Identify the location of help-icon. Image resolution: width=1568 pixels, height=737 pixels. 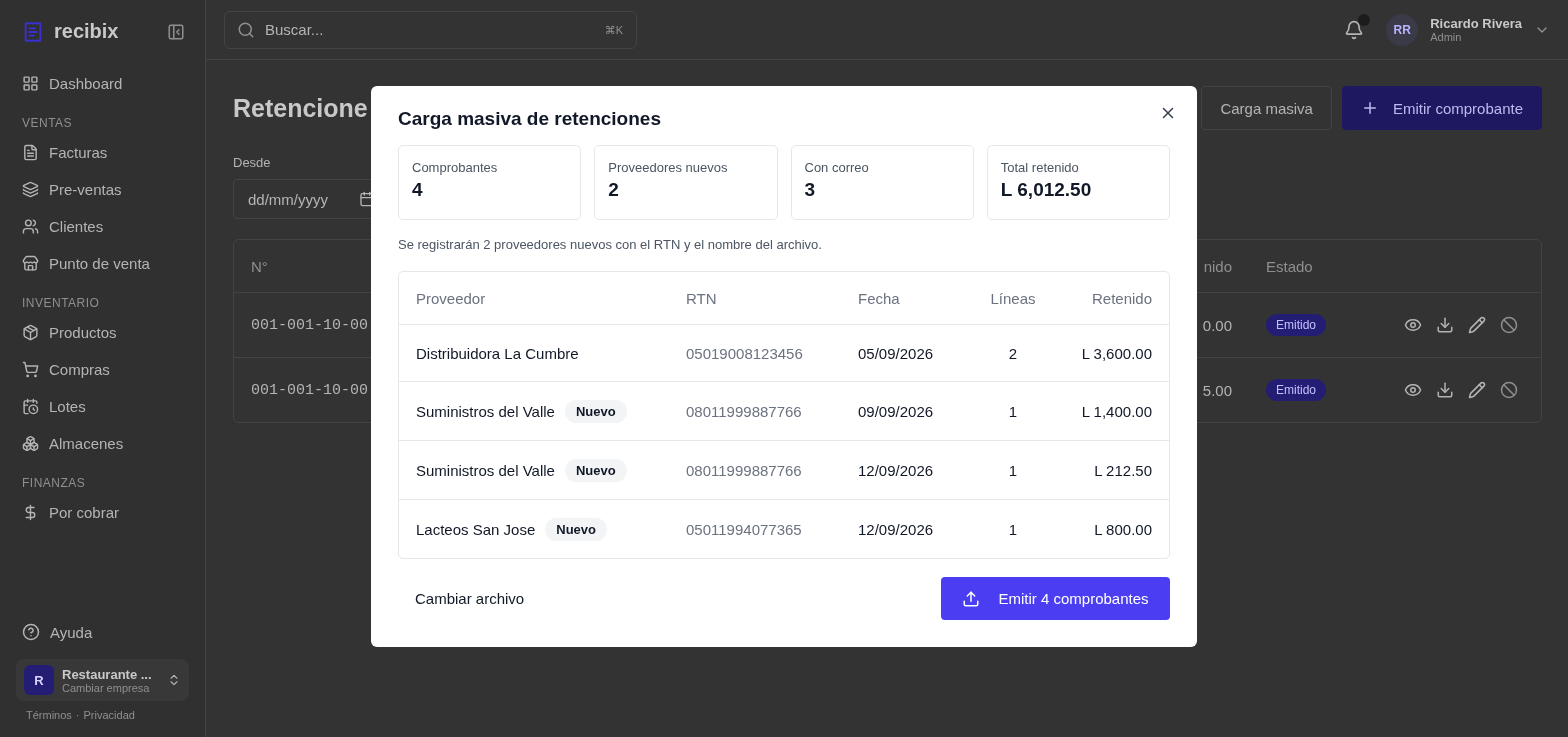
(31, 632).